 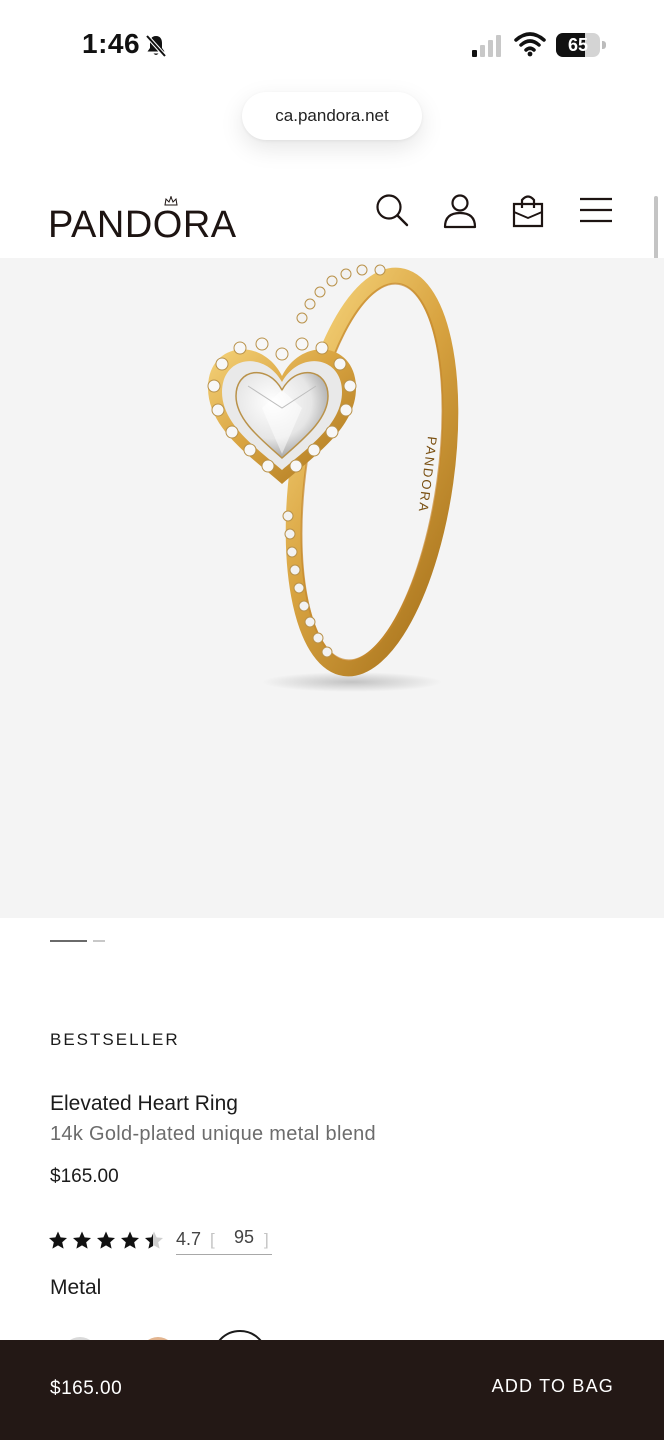 What do you see at coordinates (332, 46) in the screenshot?
I see `status-bar: 1:46 65` at bounding box center [332, 46].